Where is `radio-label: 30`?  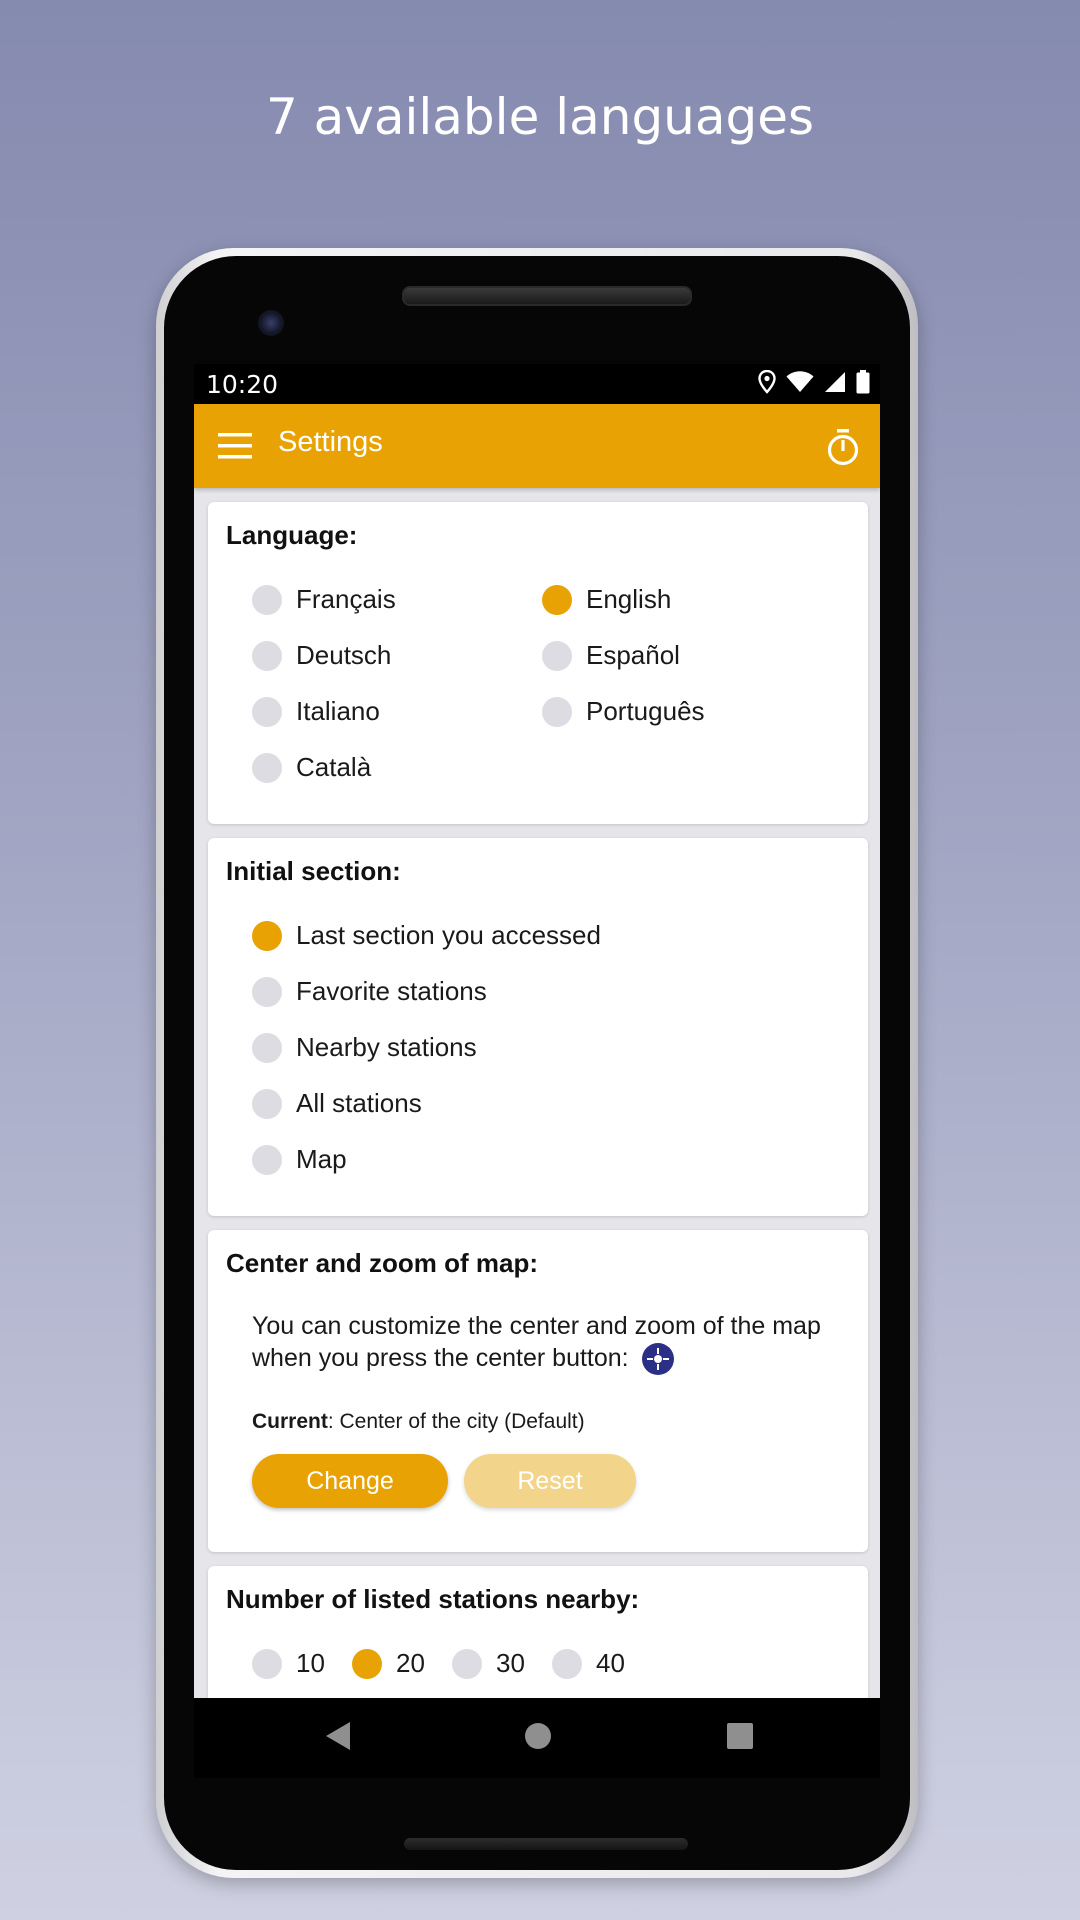
radio-label: 30 is located at coordinates (510, 1663).